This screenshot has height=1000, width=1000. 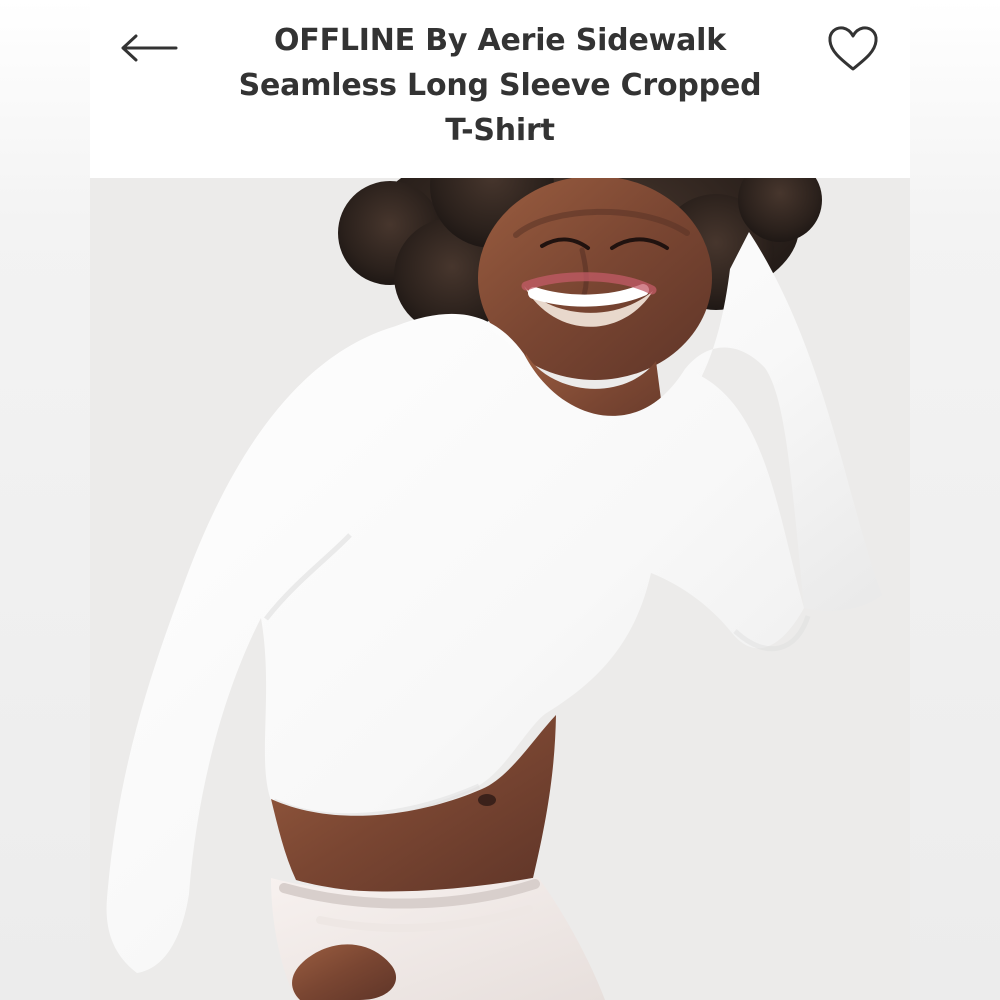 I want to click on heart-outline-icon, so click(x=853, y=48).